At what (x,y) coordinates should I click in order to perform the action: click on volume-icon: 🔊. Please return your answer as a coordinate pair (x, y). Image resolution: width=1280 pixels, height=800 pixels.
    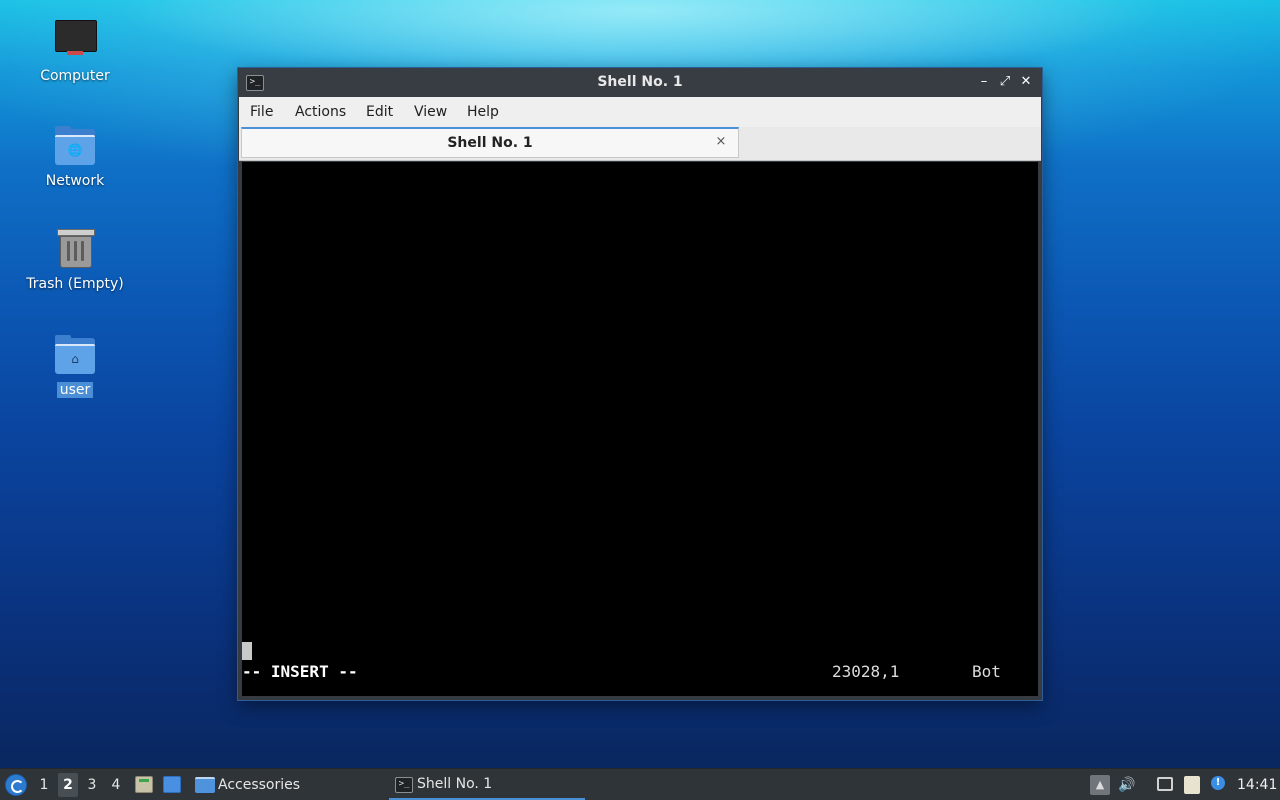
    Looking at the image, I should click on (1127, 785).